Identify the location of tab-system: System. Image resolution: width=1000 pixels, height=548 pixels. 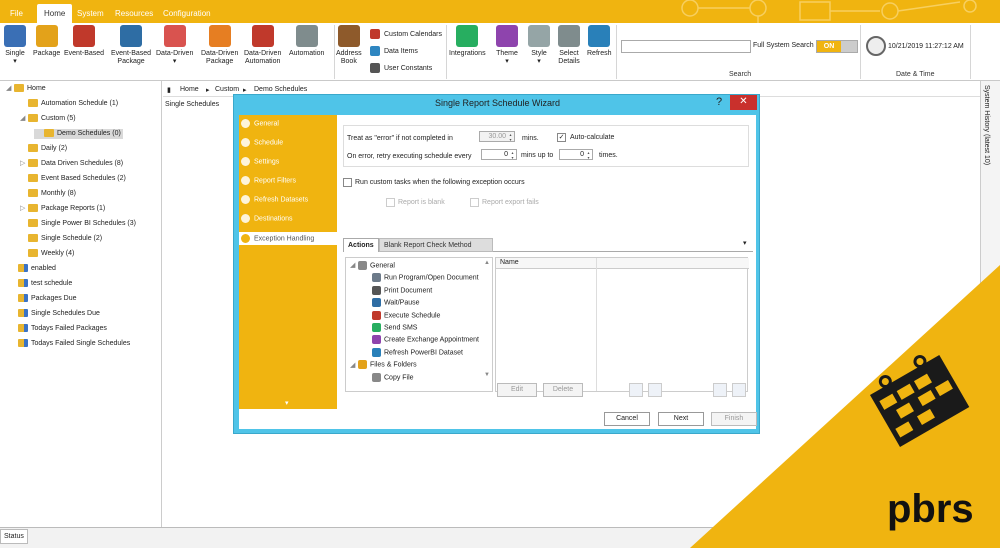
(90, 13).